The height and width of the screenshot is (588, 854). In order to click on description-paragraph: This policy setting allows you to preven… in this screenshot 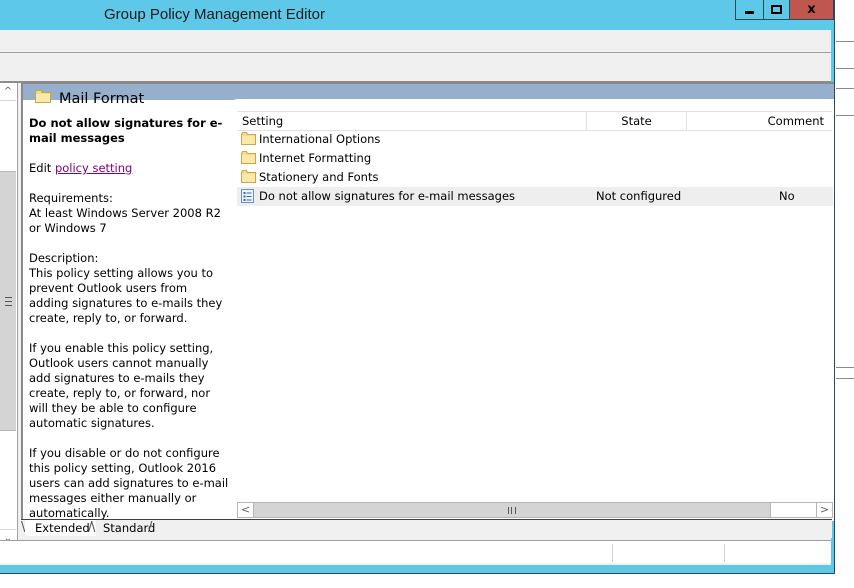, I will do `click(126, 295)`.